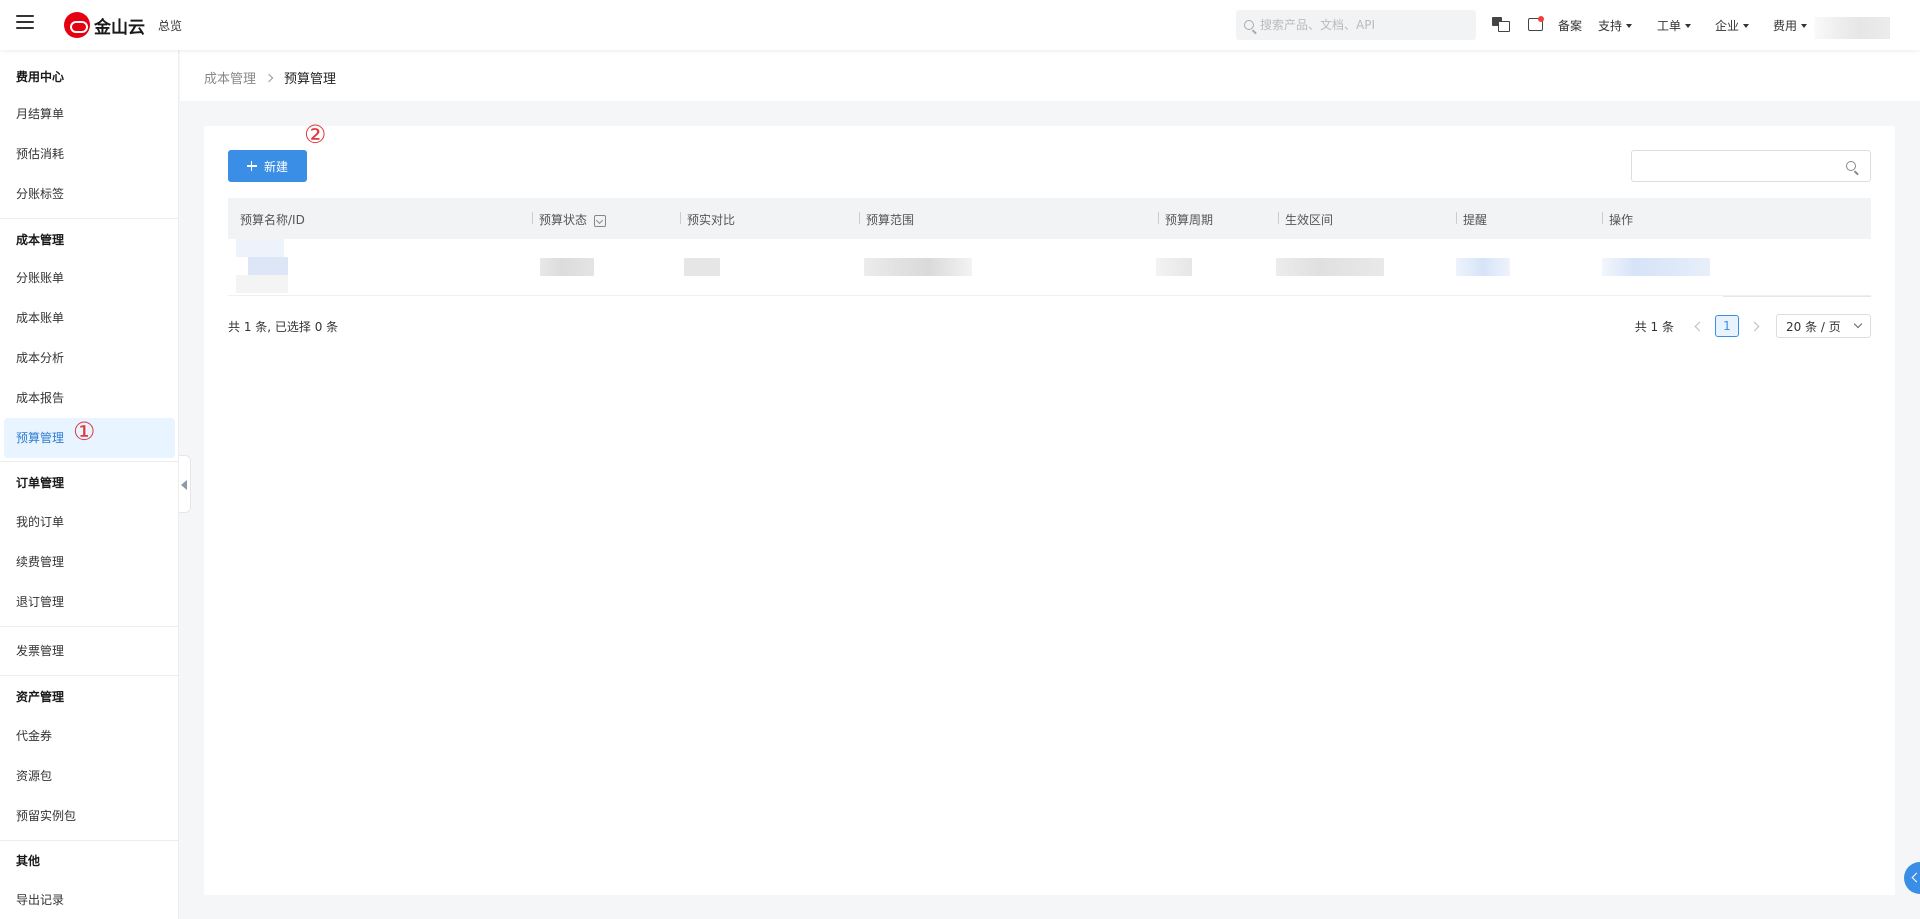 The image size is (1920, 919). Describe the element at coordinates (1610, 26) in the screenshot. I see `support-menu-label: 支持` at that location.